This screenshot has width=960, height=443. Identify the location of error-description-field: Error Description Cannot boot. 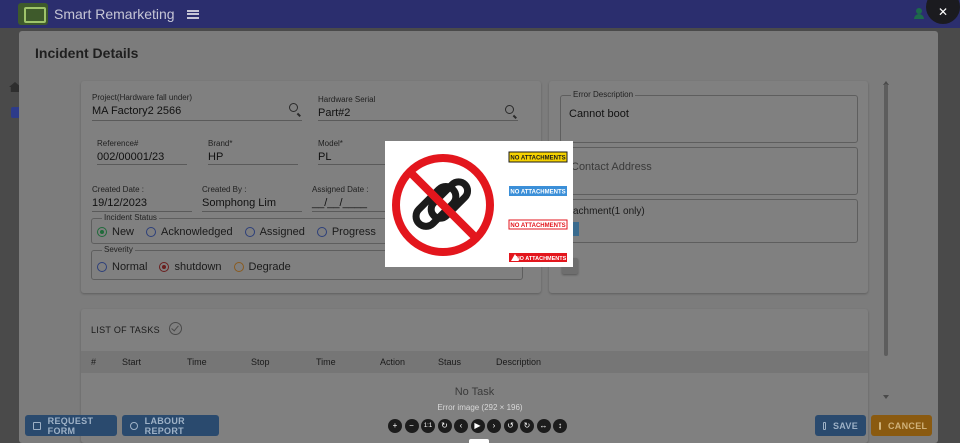
(709, 116).